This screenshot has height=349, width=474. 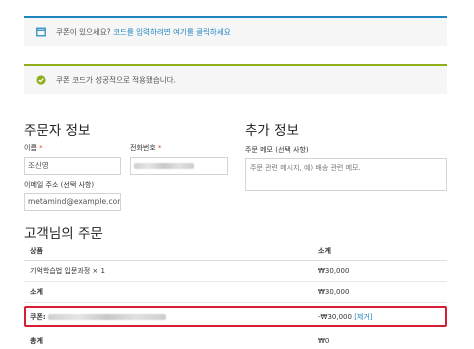 I want to click on show-coupon-link: 코드를 입력하려면 여기를 클릭하세요, so click(x=172, y=32).